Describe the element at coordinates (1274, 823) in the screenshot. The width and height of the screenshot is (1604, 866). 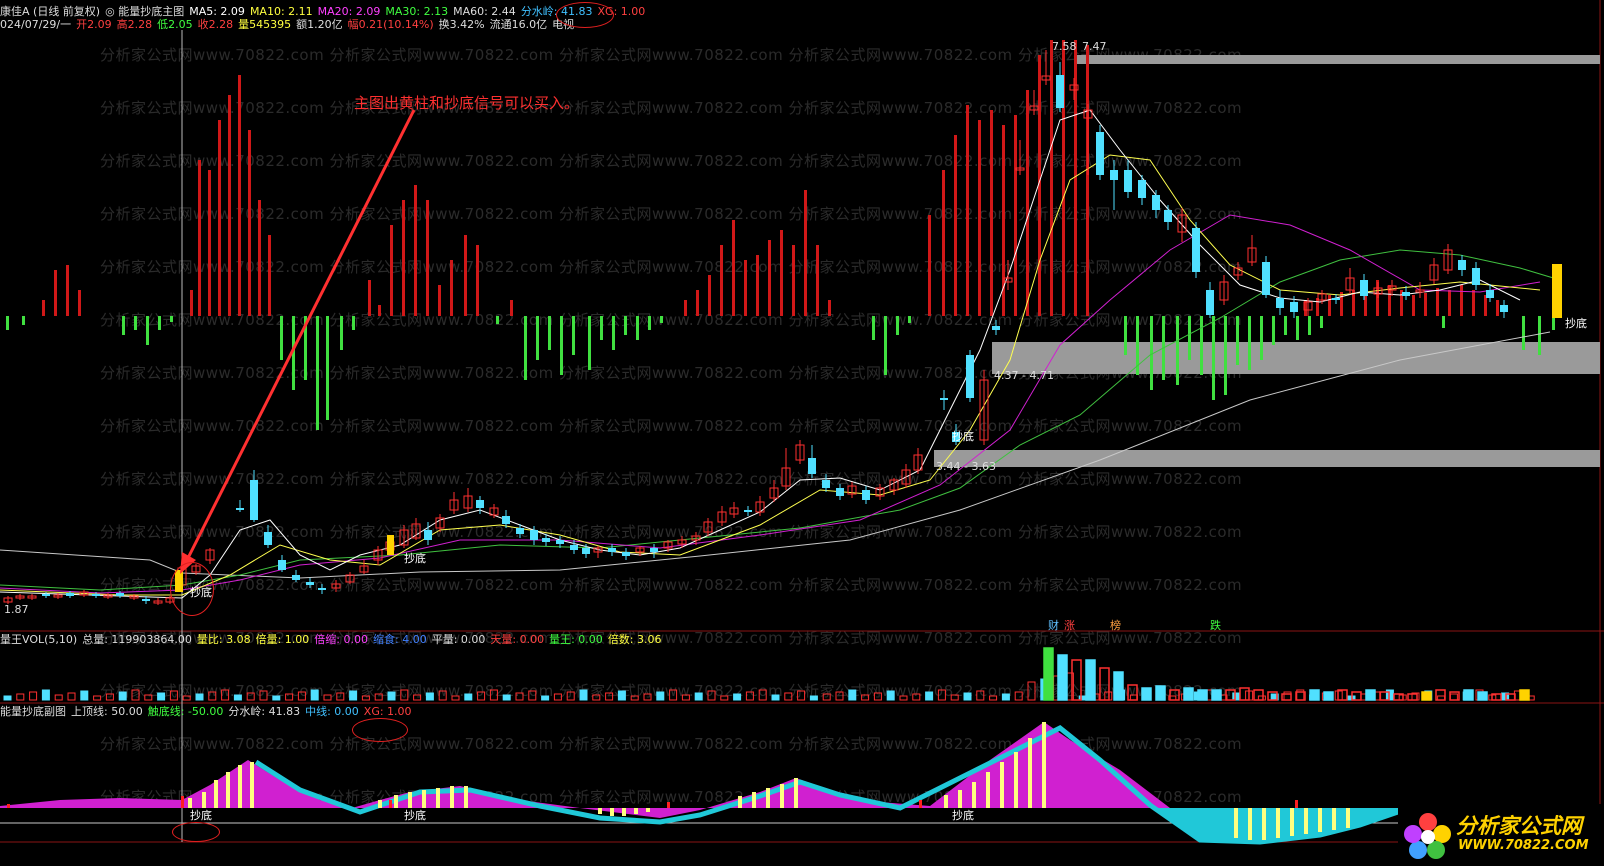
I see `sub-energy-area-cyan` at that location.